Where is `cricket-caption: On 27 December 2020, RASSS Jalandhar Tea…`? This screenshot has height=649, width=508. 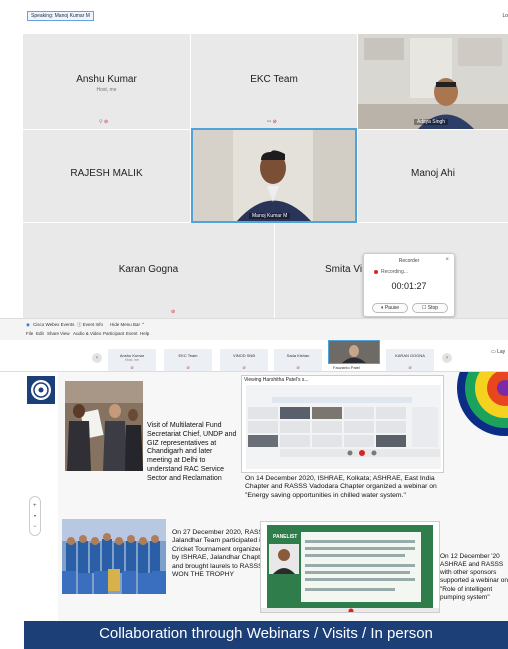
cricket-caption: On 27 December 2020, RASSS Jalandhar Tea… is located at coordinates (220, 554).